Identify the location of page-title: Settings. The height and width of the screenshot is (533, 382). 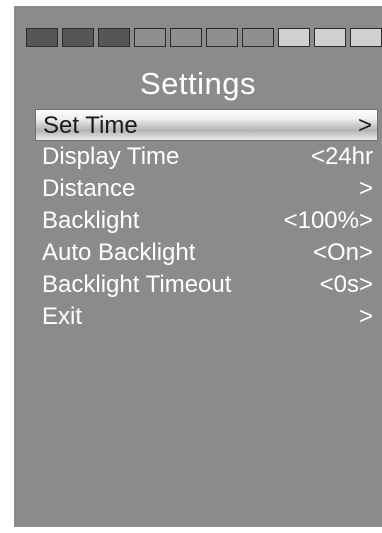
(197, 83).